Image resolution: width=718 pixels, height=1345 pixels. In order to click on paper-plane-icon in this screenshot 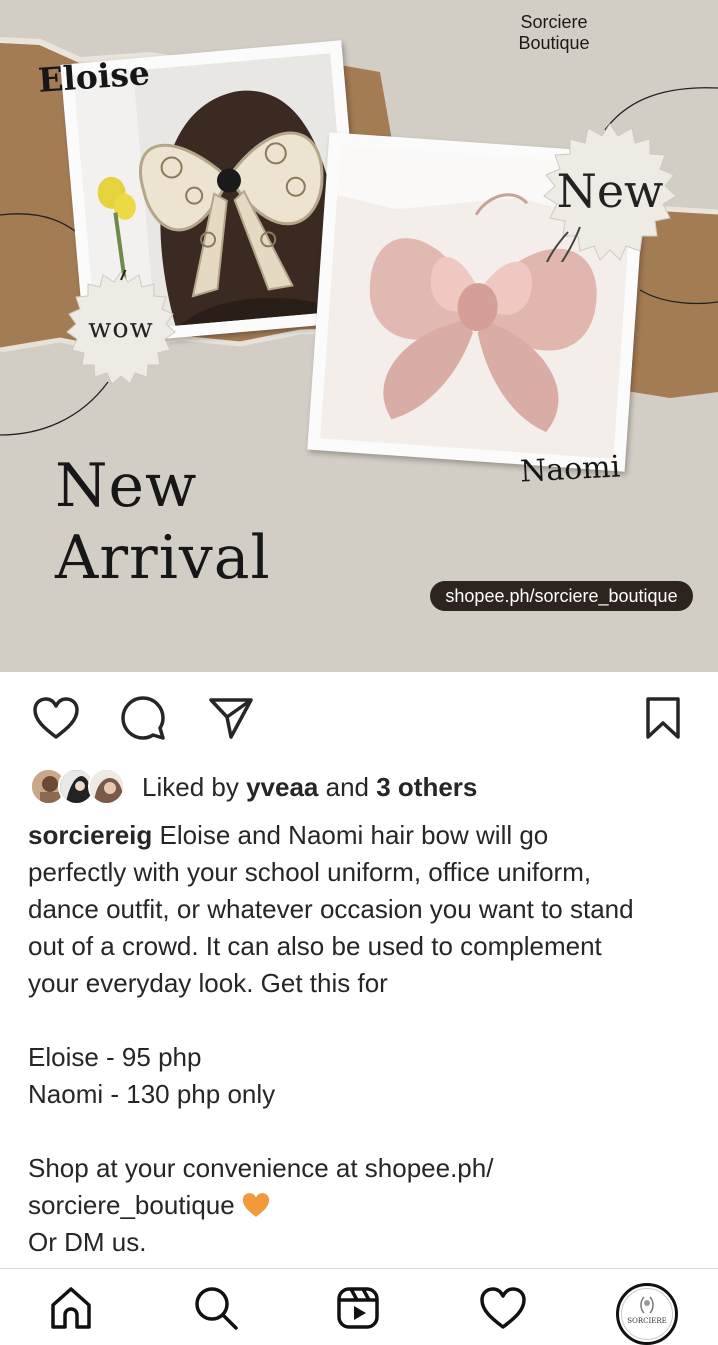, I will do `click(231, 718)`.